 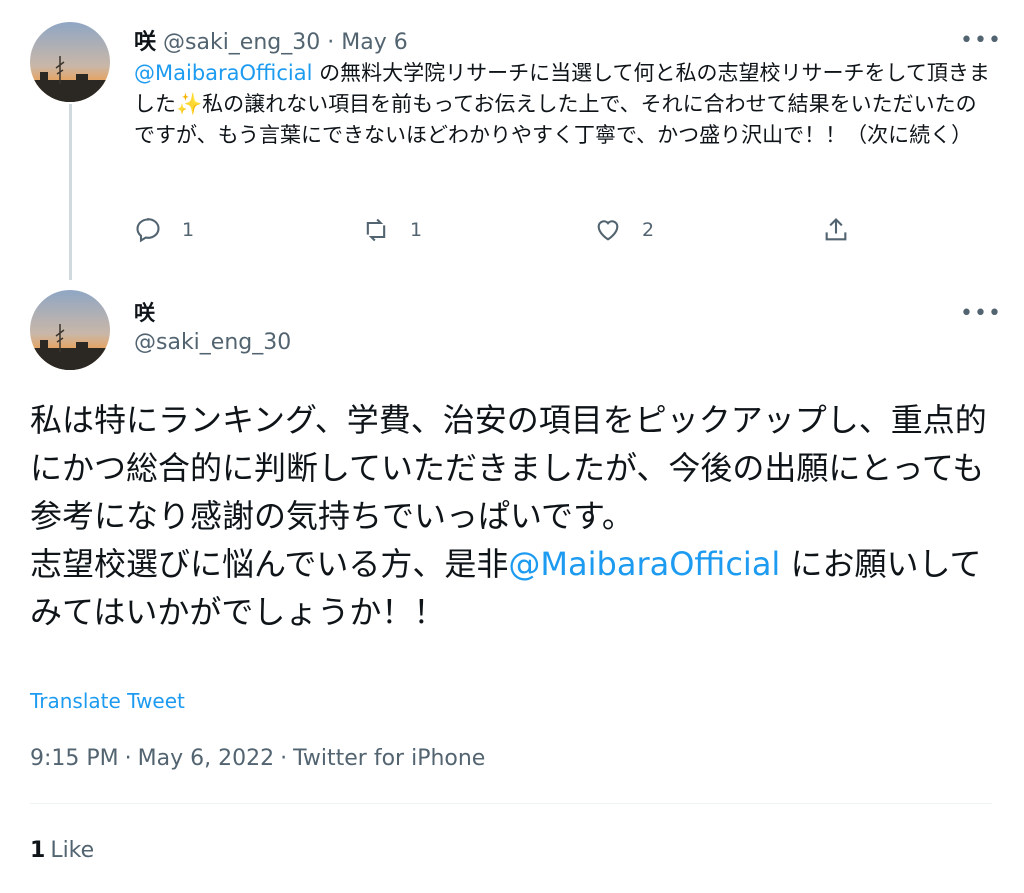 What do you see at coordinates (70, 192) in the screenshot?
I see `thread-connector` at bounding box center [70, 192].